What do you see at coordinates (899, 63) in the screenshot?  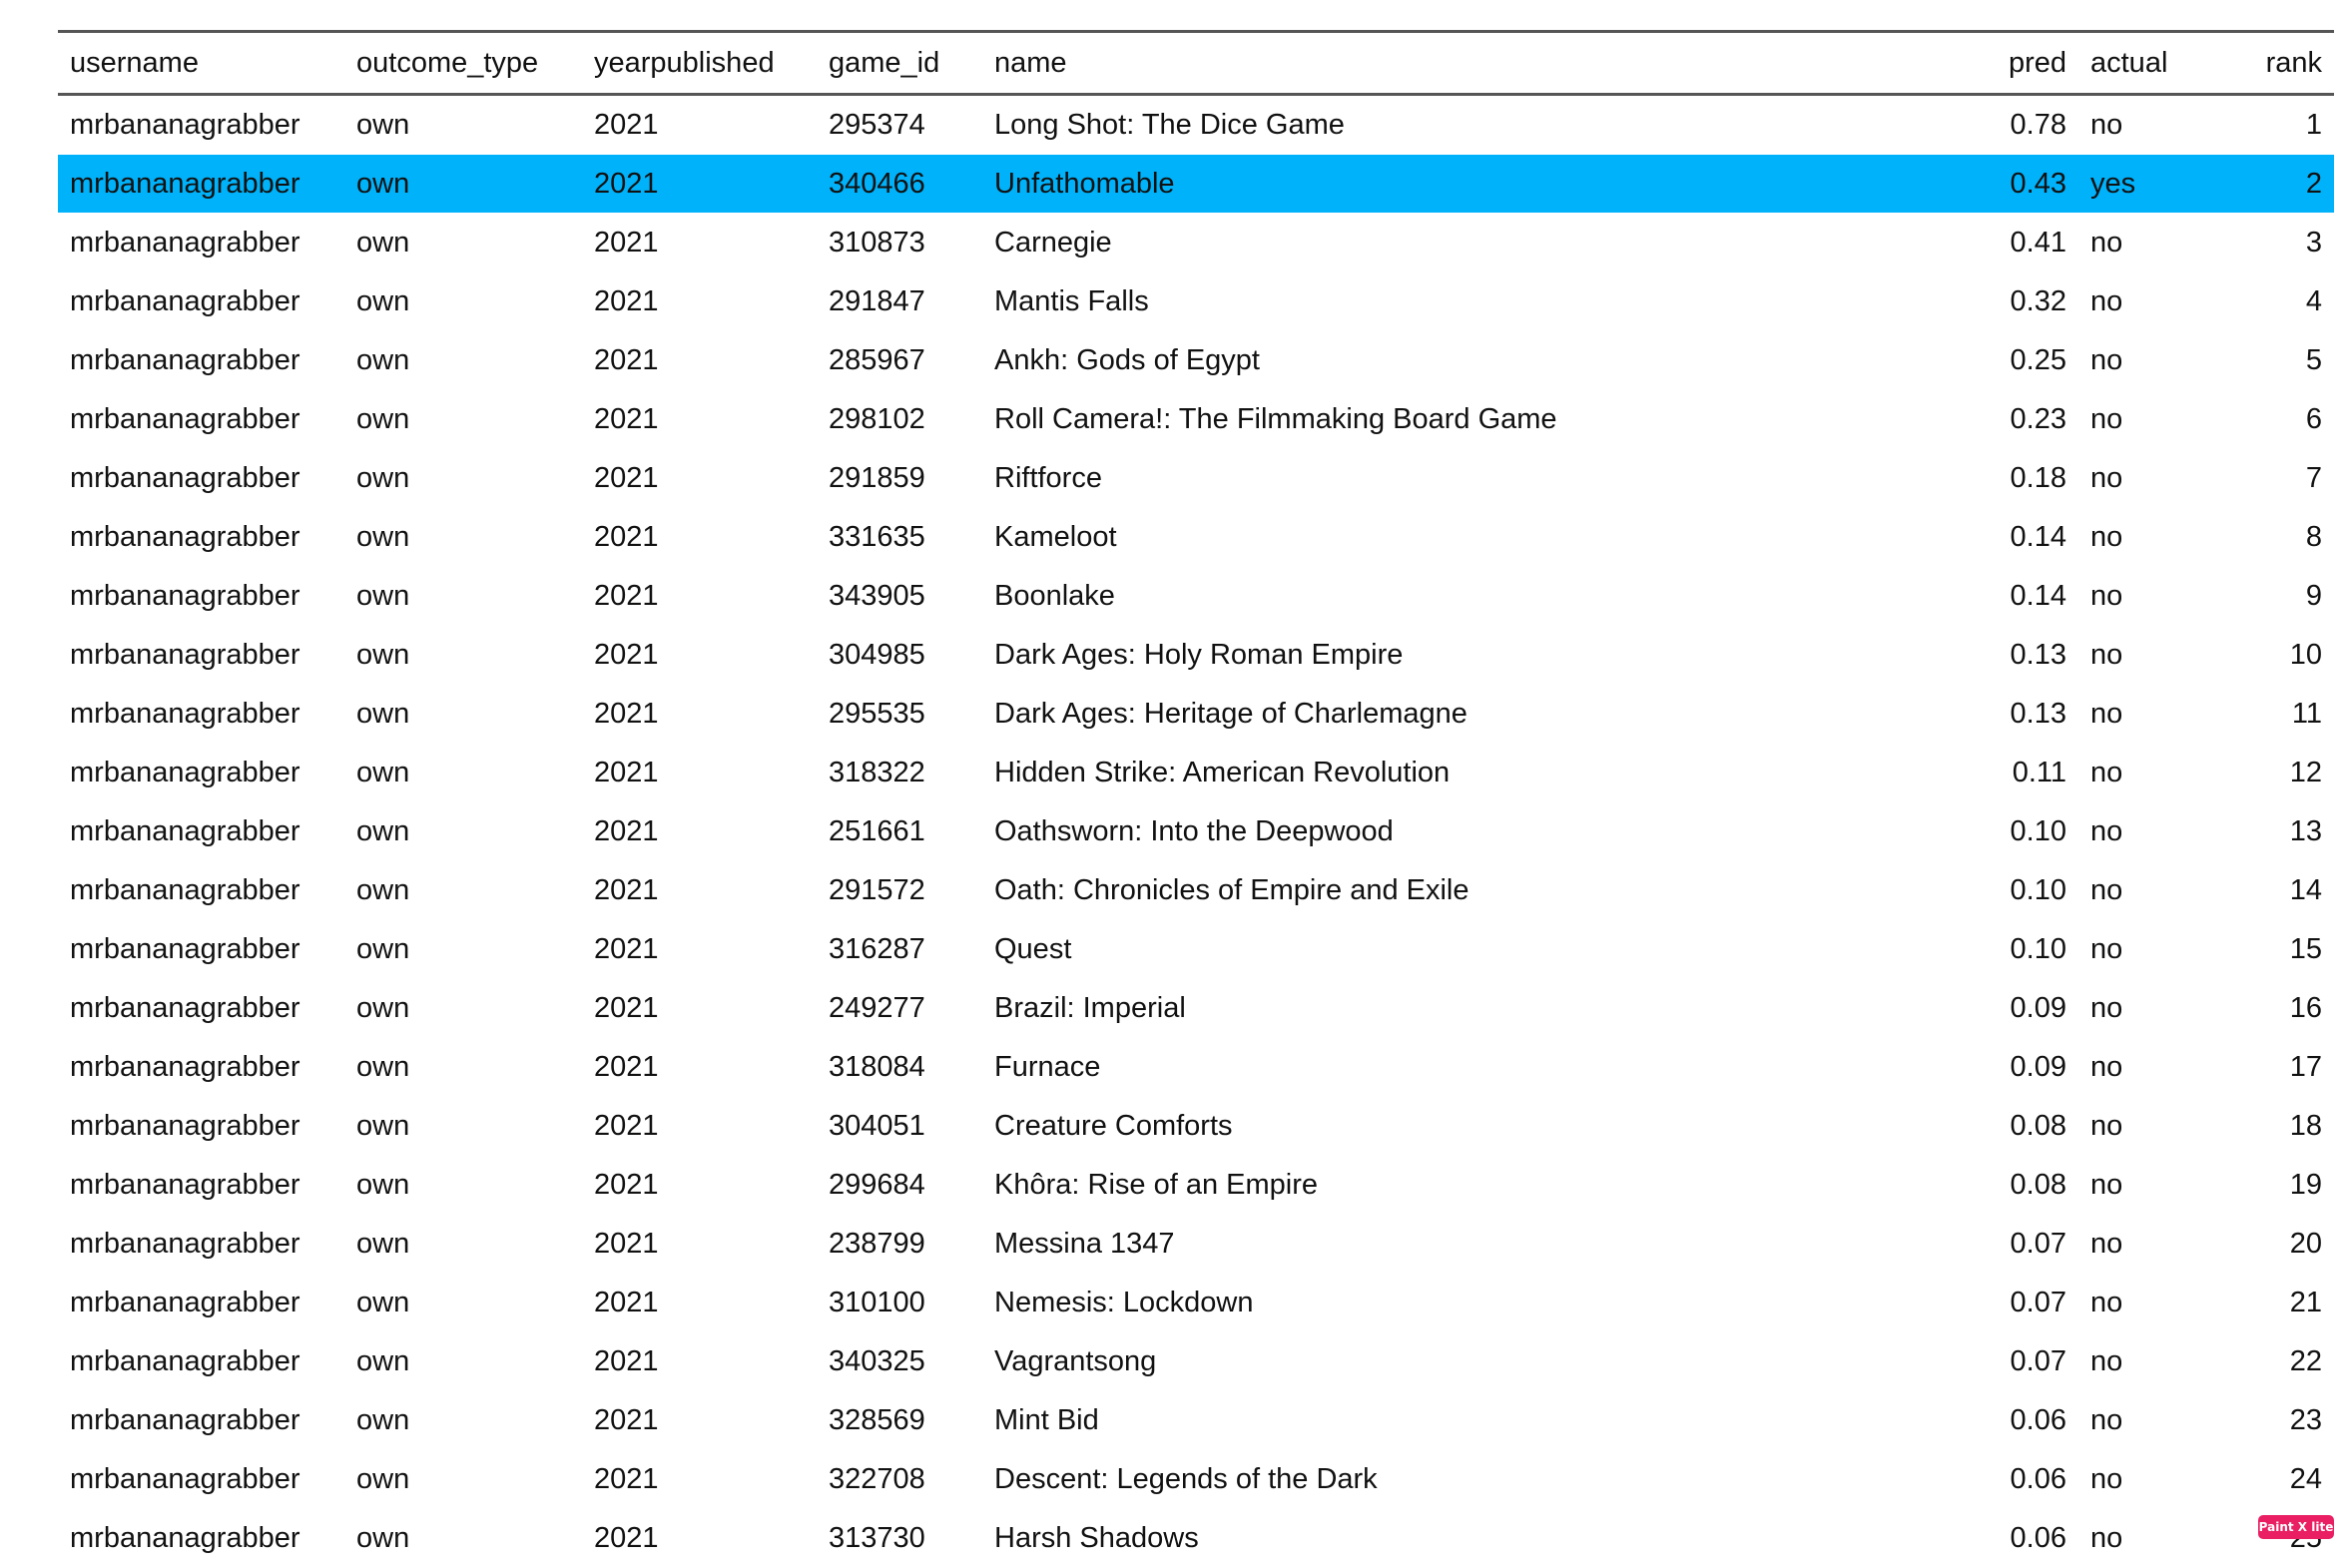 I see `column-header-game-id: game_id` at bounding box center [899, 63].